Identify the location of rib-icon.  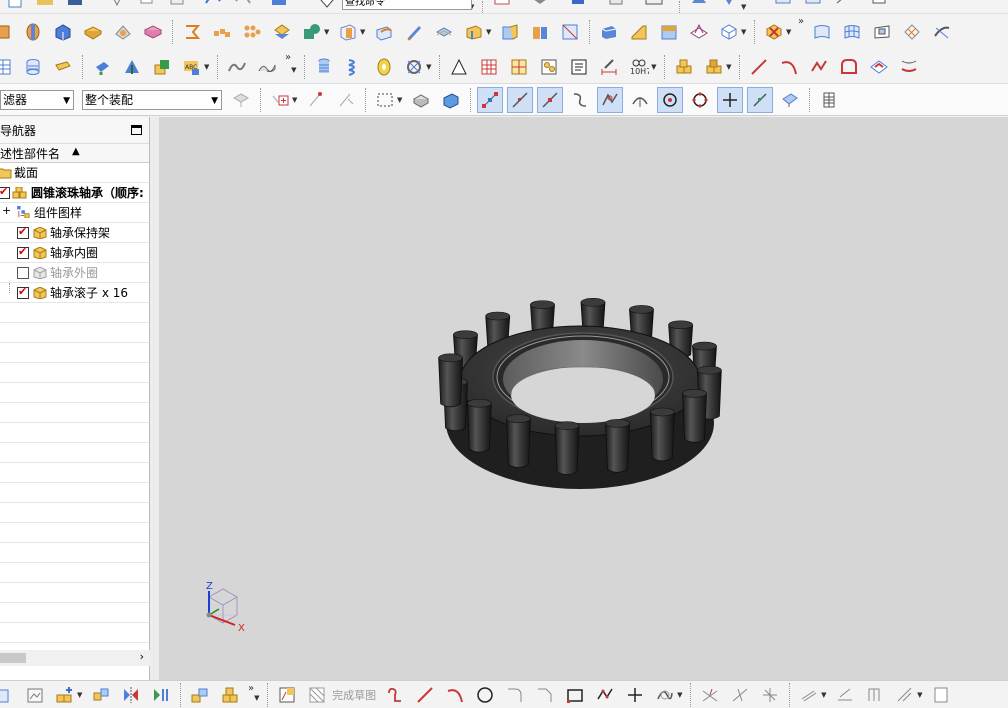
(669, 32).